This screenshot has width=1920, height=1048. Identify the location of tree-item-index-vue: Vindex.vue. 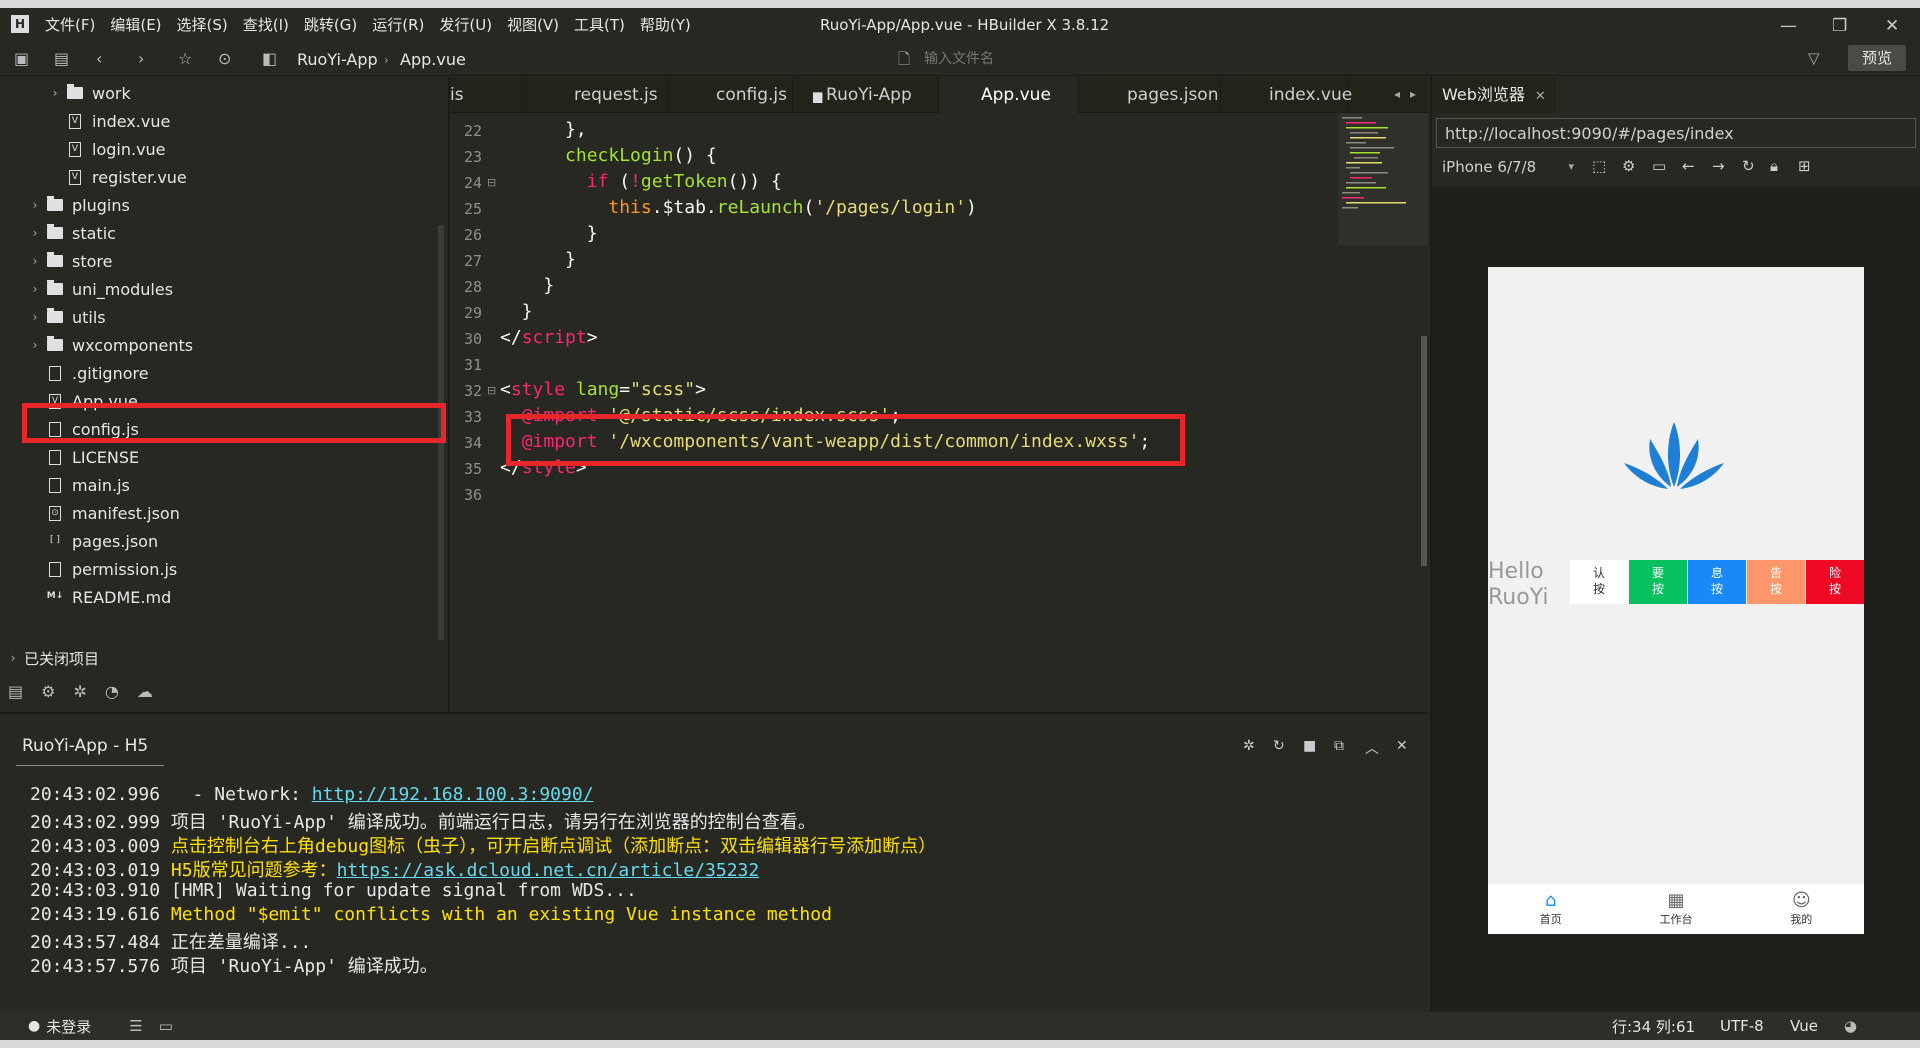
(118, 121).